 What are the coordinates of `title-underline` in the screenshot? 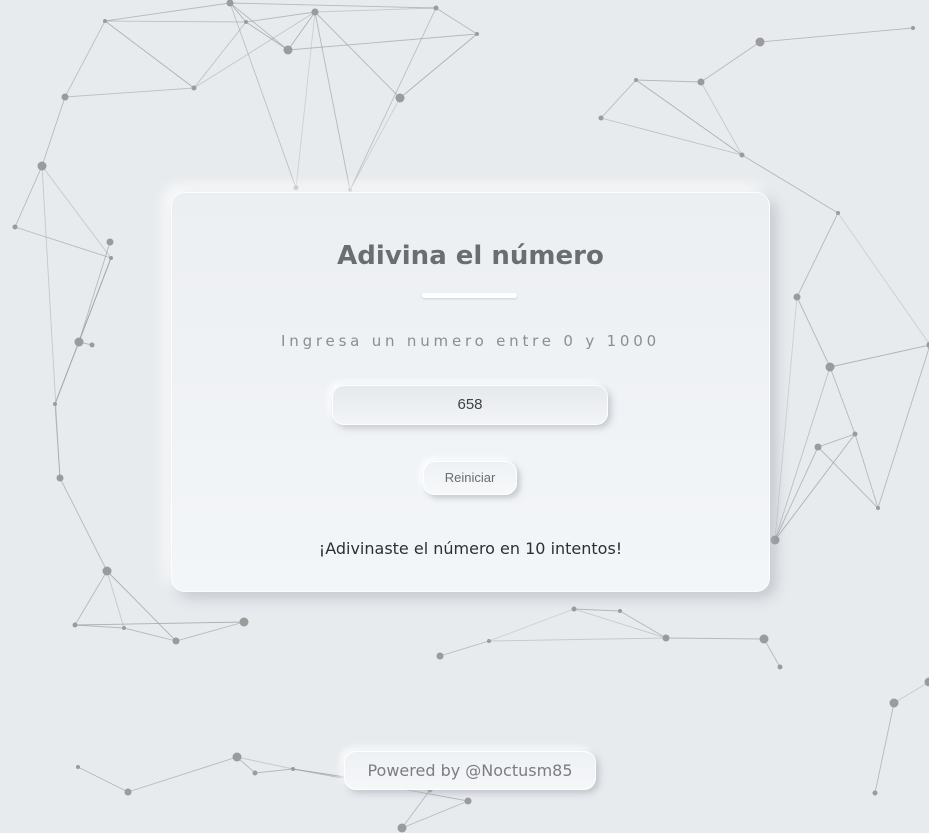 It's located at (469, 295).